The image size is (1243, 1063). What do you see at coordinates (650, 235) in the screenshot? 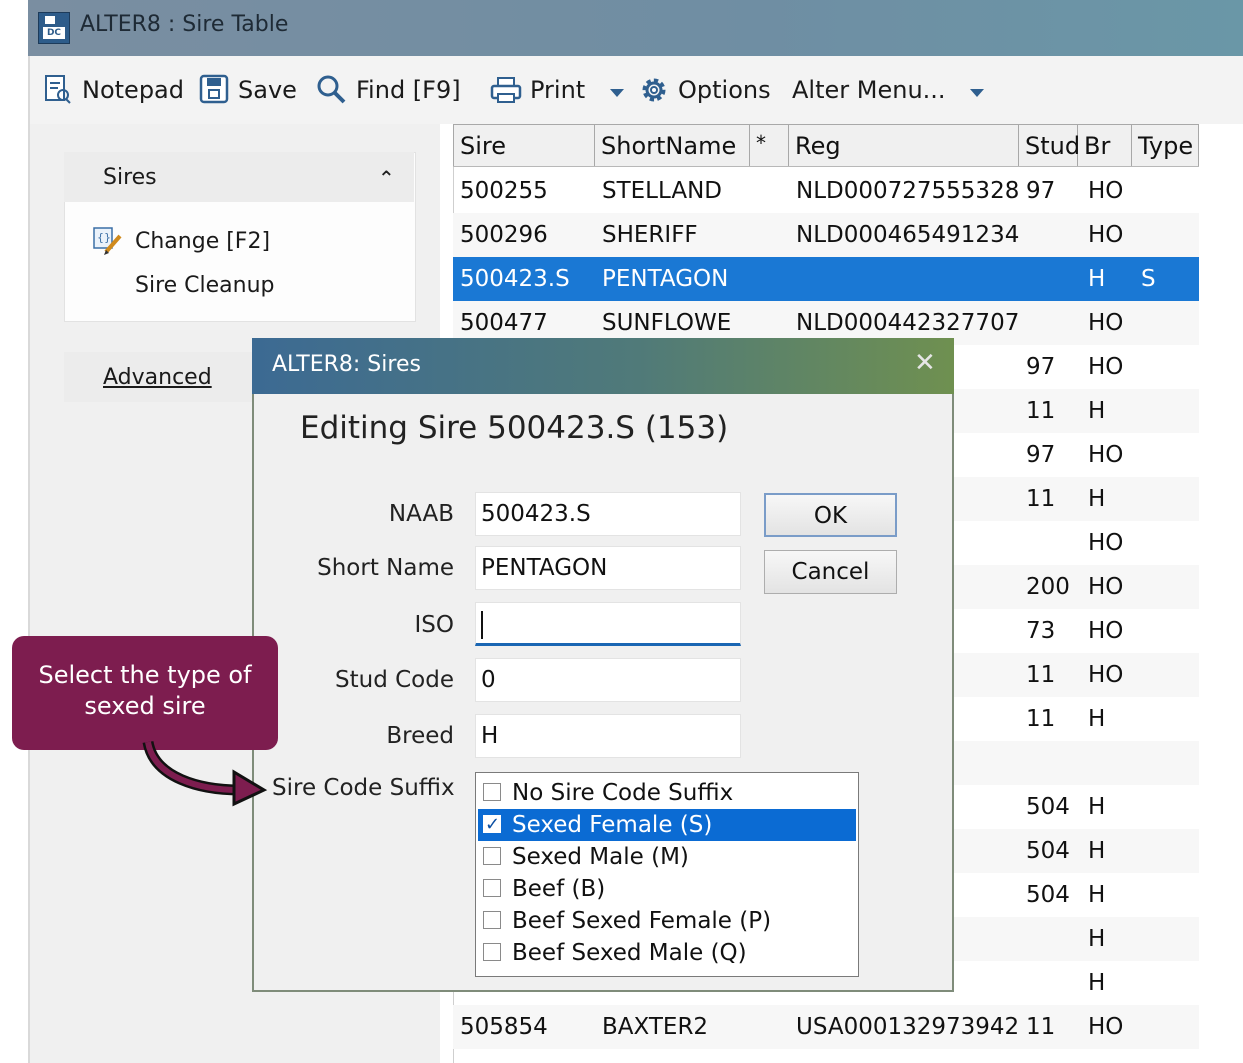
I see `cell-shortname: SHERIFF` at bounding box center [650, 235].